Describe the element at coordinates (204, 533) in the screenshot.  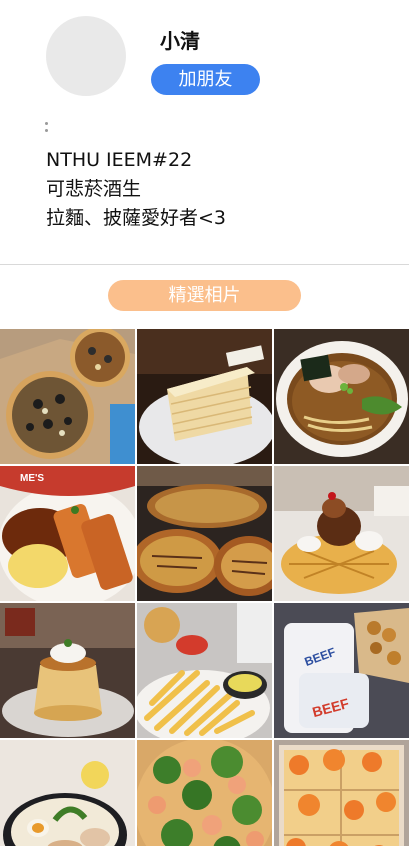
I see `photo-okonomiyaki` at that location.